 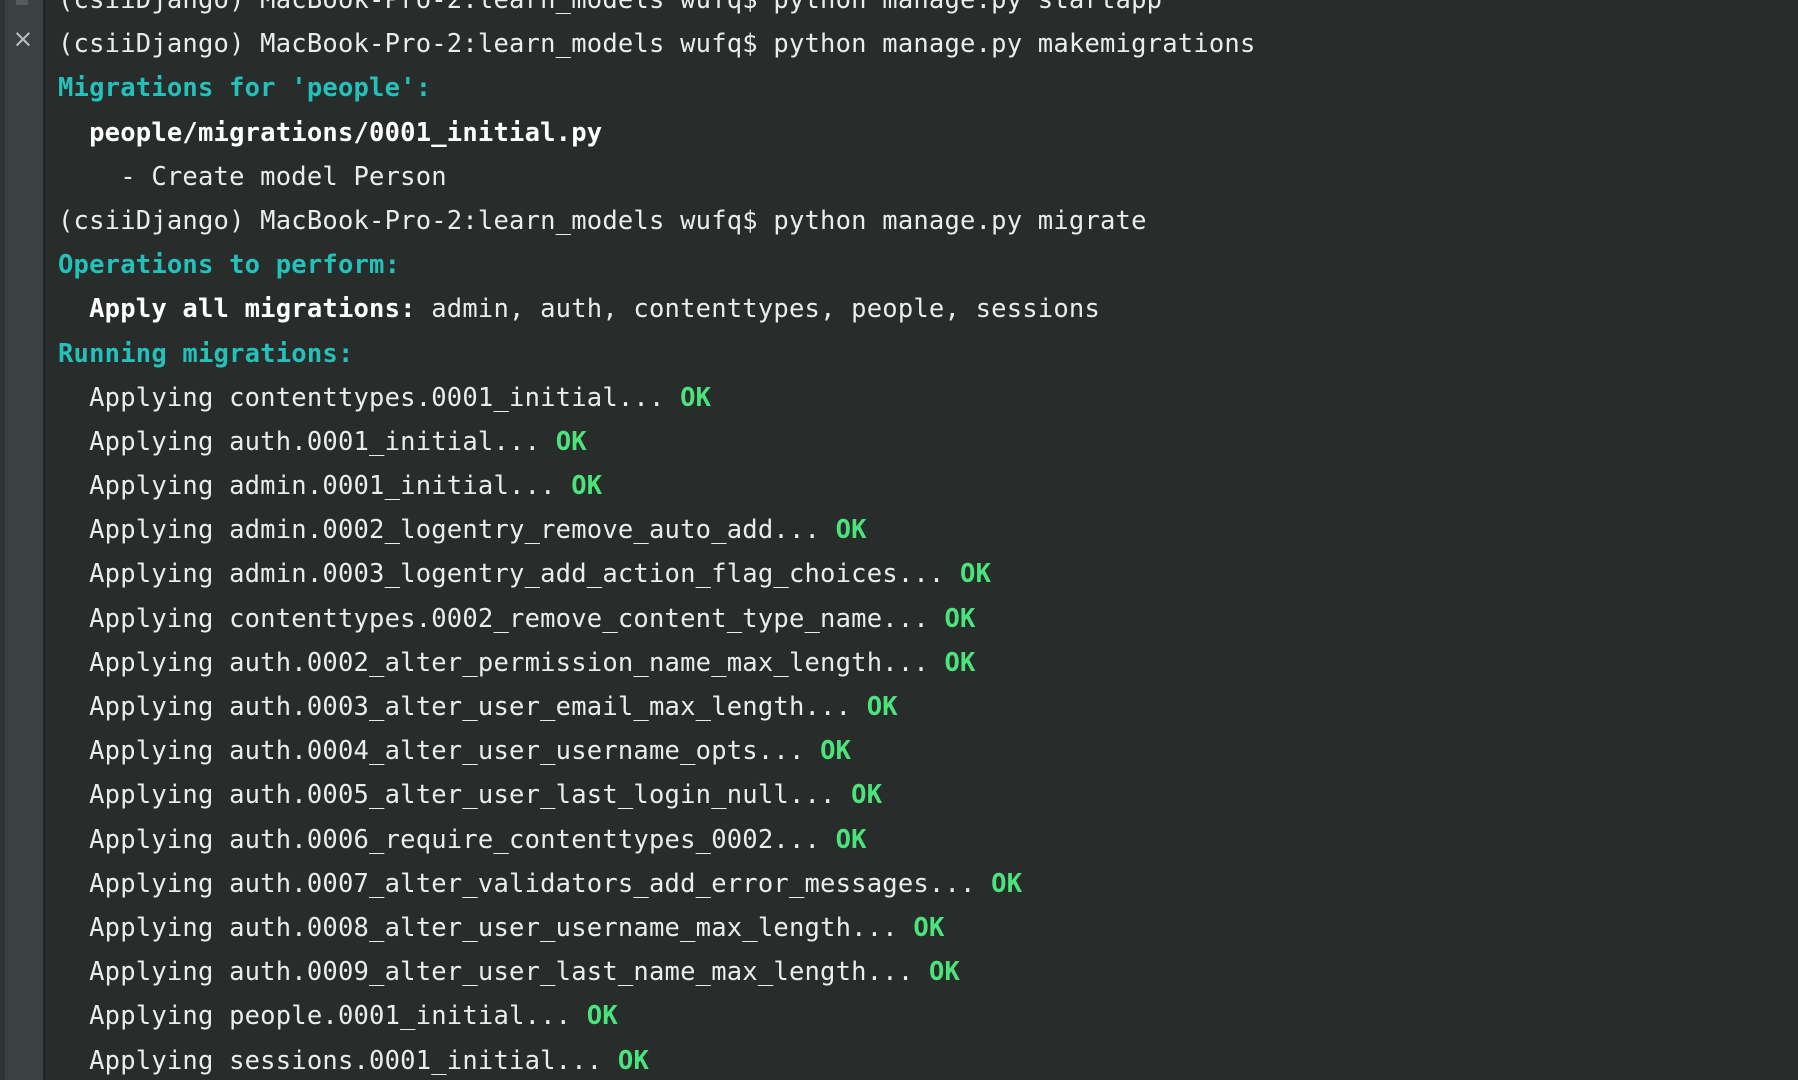 What do you see at coordinates (851, 530) in the screenshot?
I see `line-apply-admin-0002-seg-1: OK` at bounding box center [851, 530].